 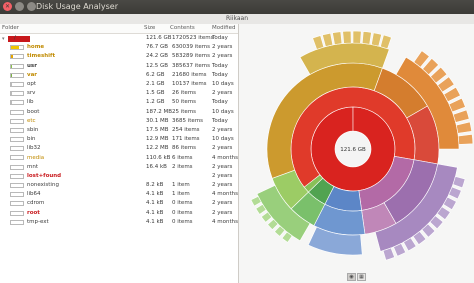 I want to click on folder-contents: 254 items, so click(x=186, y=129).